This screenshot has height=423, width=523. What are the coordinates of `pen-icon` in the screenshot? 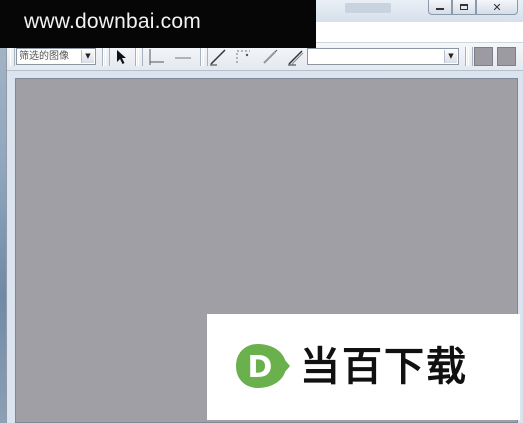 It's located at (270, 56).